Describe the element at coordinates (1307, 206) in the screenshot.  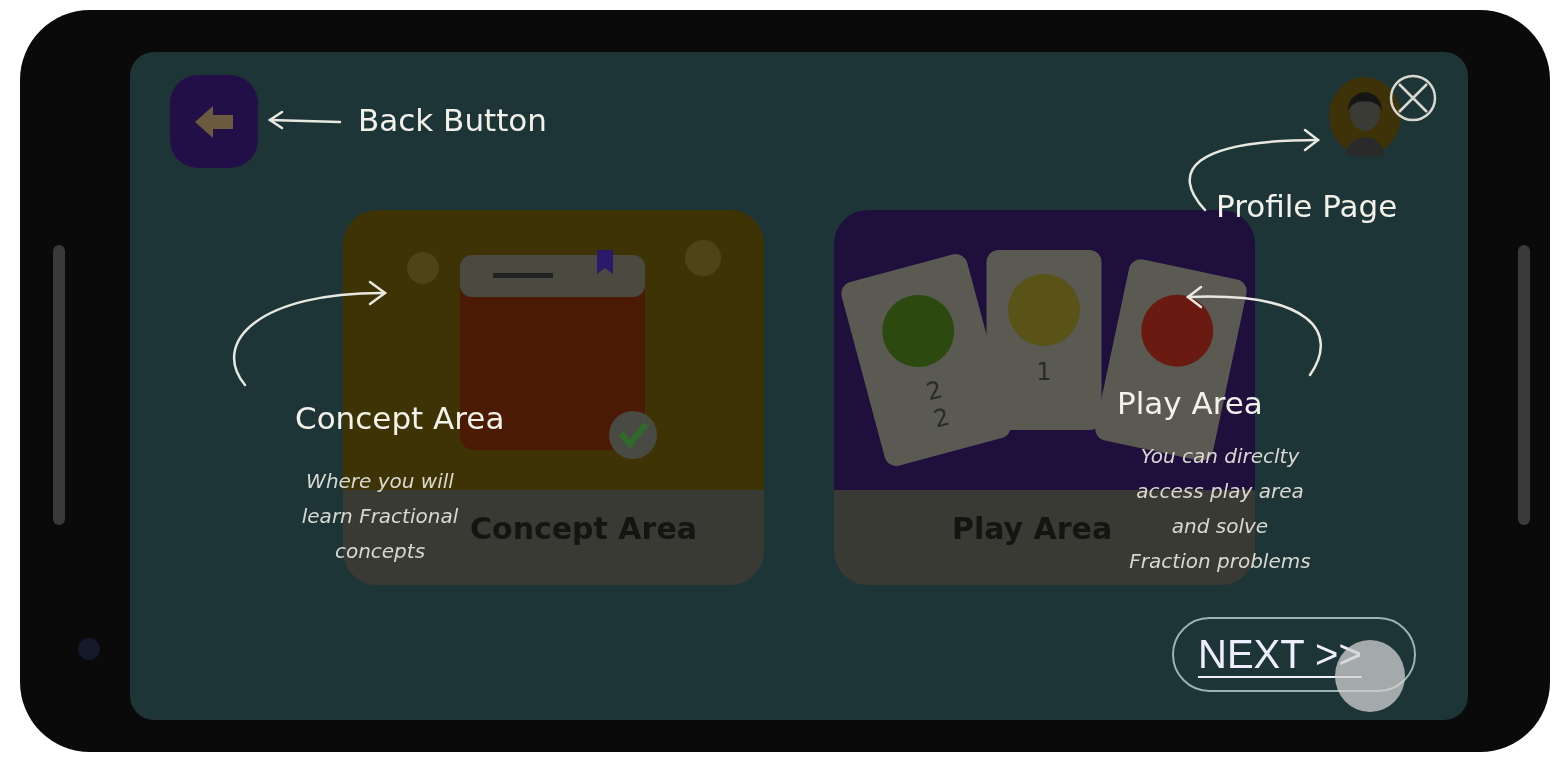
I see `callout-label: Profile Page` at that location.